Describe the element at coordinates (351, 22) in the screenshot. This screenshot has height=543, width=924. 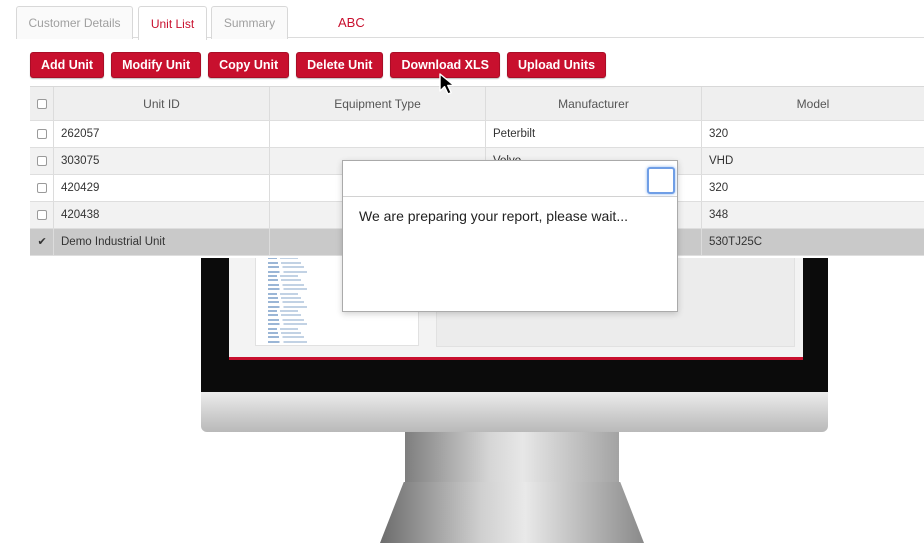
I see `page-title: ABC` at that location.